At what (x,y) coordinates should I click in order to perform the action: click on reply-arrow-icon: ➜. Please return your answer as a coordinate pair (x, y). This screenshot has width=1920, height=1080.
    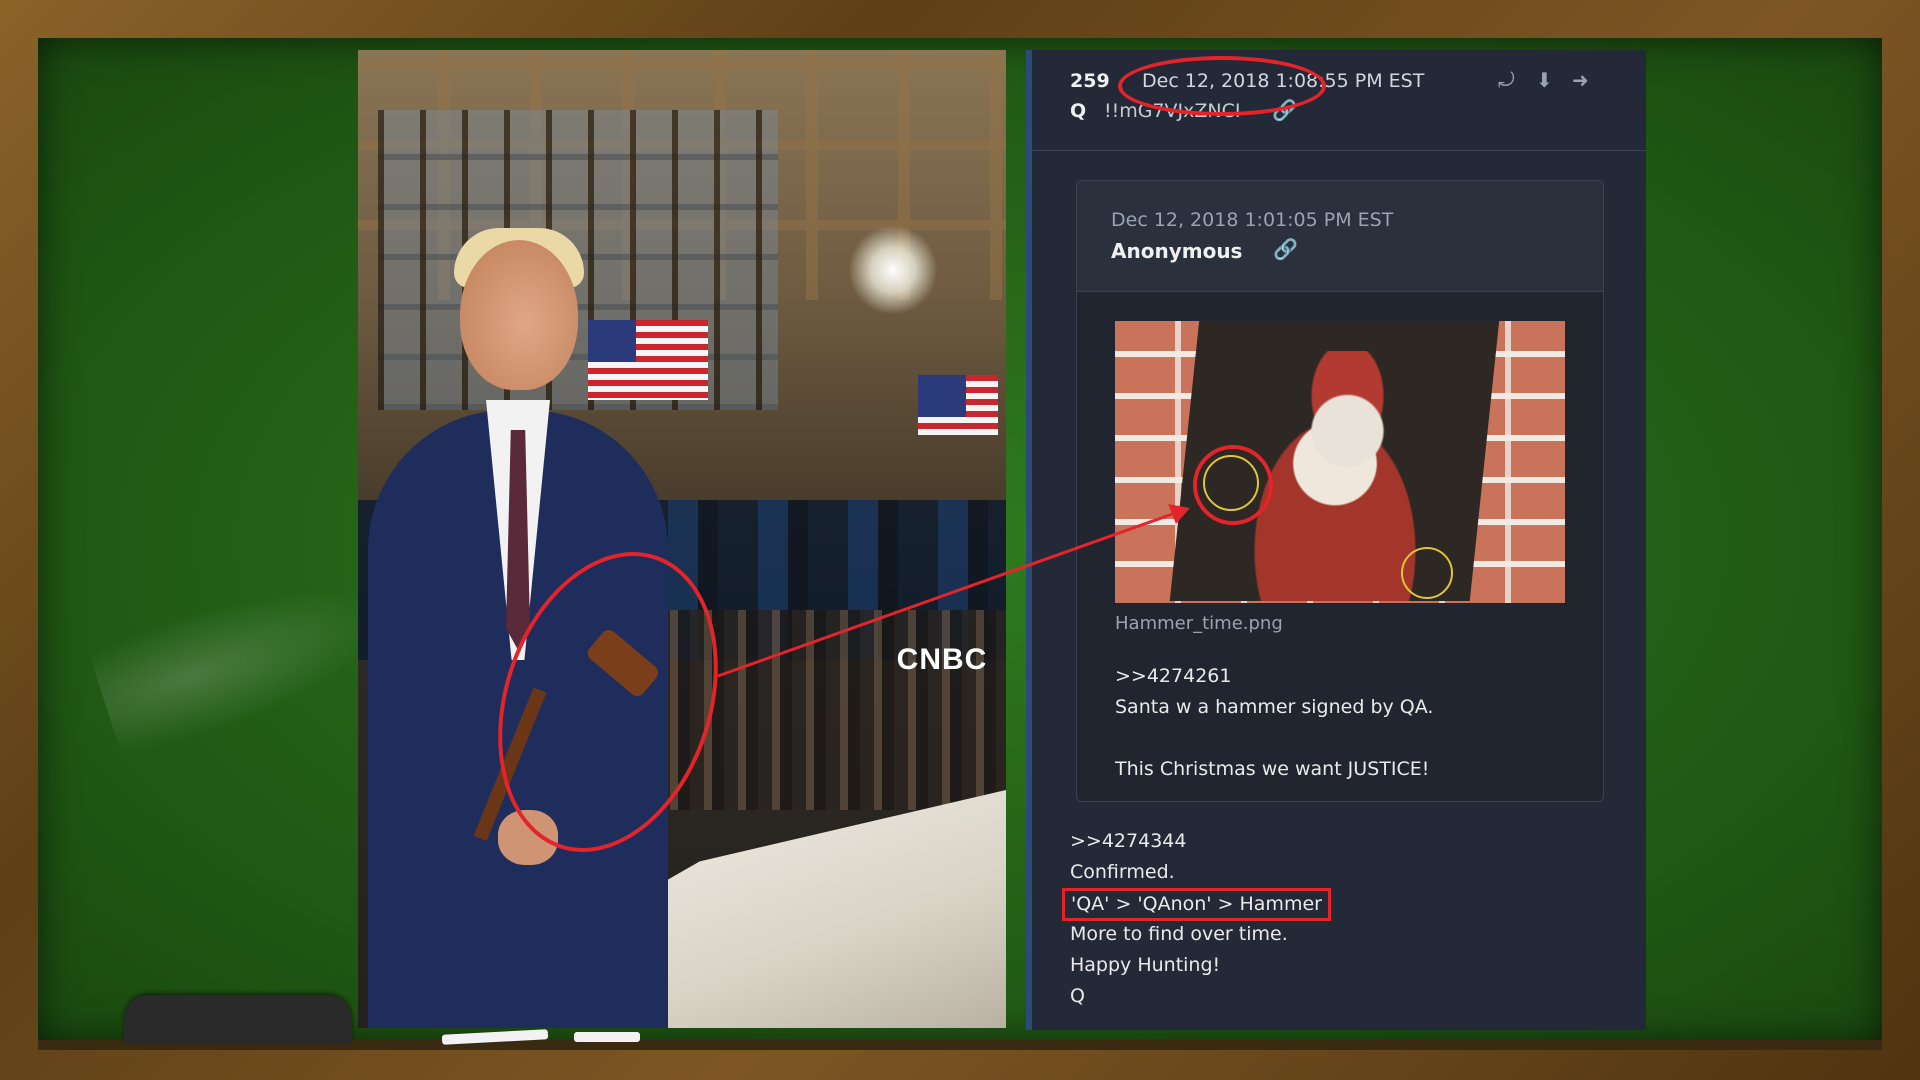
    Looking at the image, I should click on (1580, 80).